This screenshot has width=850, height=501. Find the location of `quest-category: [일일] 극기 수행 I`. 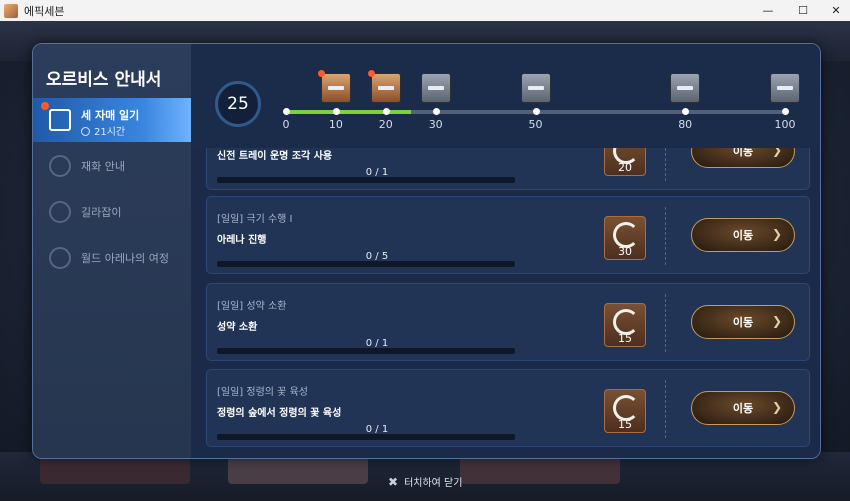

quest-category: [일일] 극기 수행 I is located at coordinates (255, 219).